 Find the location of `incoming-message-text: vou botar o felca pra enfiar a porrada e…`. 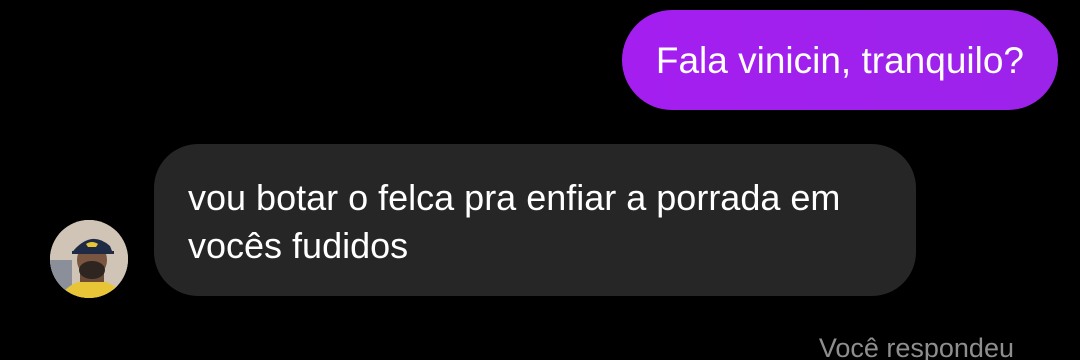

incoming-message-text: vou botar o felca pra enfiar a porrada e… is located at coordinates (514, 221).